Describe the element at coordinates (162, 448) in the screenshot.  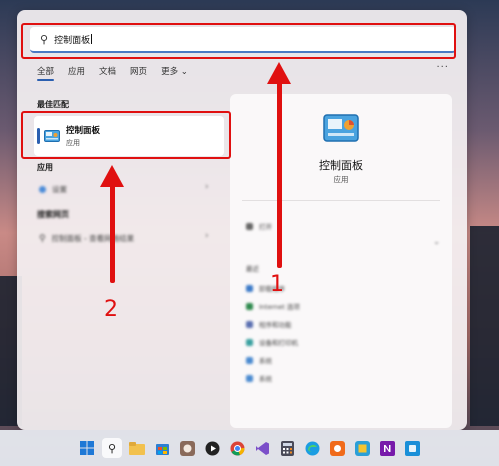
I see `store-icon` at that location.